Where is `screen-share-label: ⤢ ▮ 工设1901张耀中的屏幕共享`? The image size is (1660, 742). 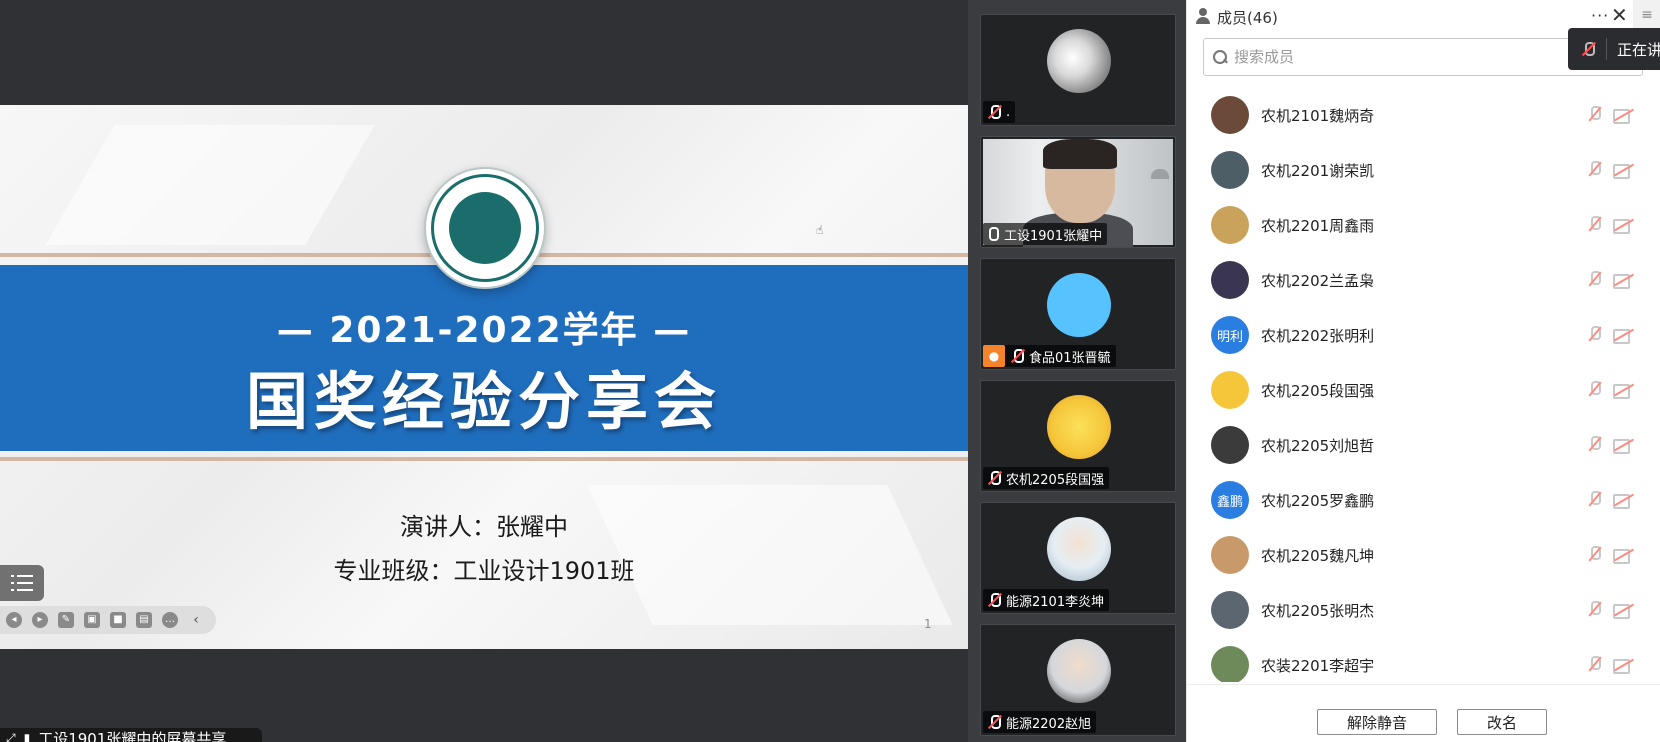
screen-share-label: ⤢ ▮ 工设1901张耀中的屏幕共享 is located at coordinates (131, 735).